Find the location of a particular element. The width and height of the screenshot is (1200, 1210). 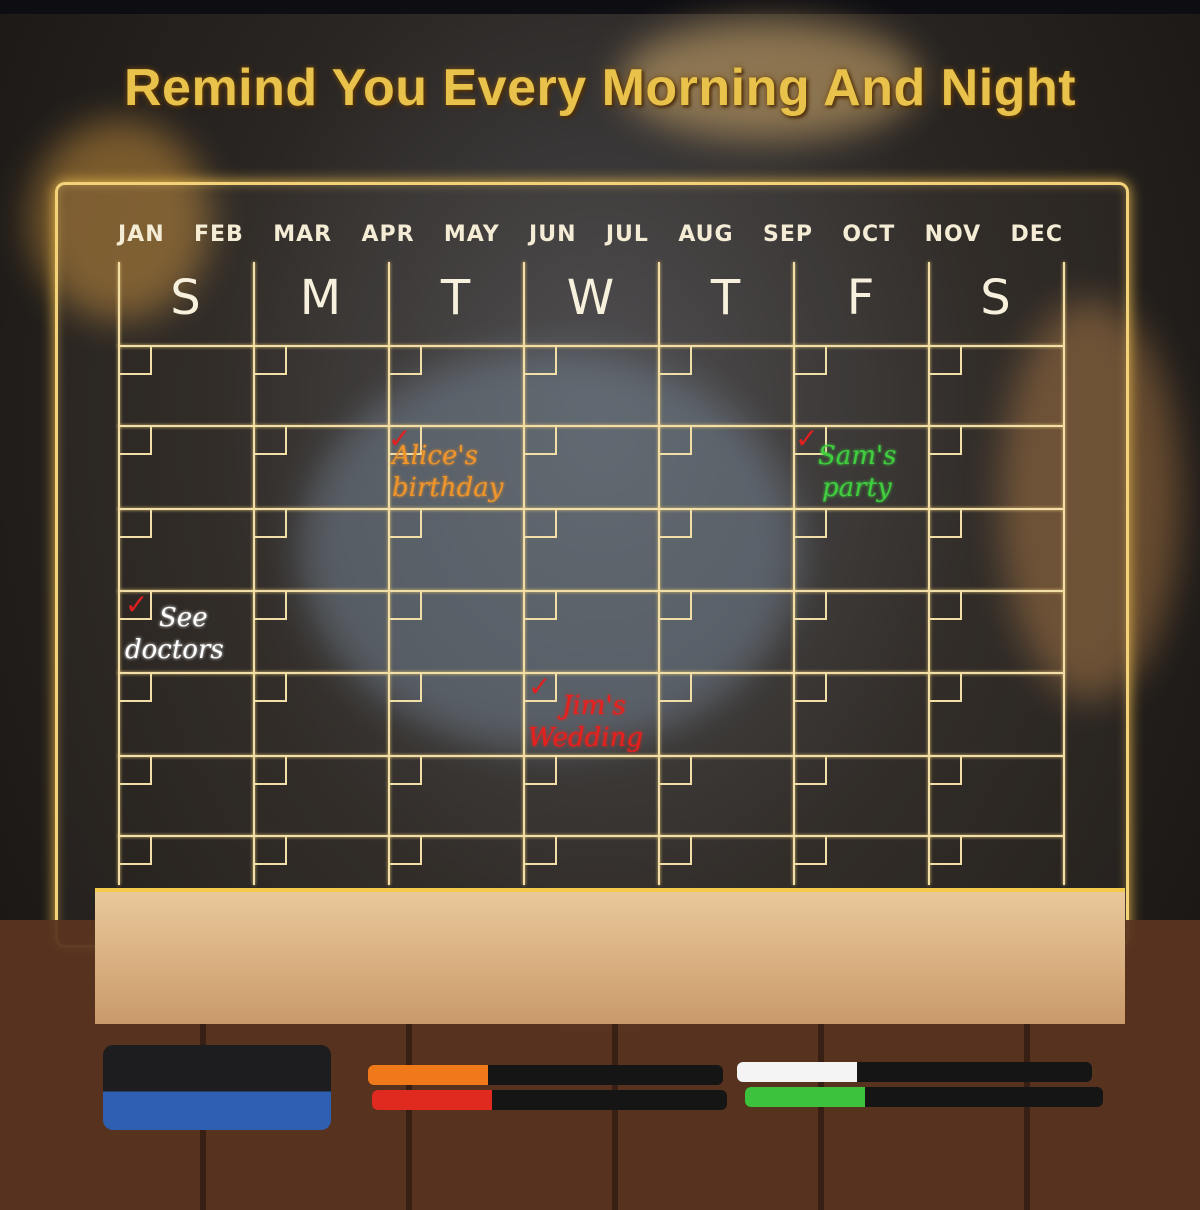

month-label: NOV is located at coordinates (953, 234).